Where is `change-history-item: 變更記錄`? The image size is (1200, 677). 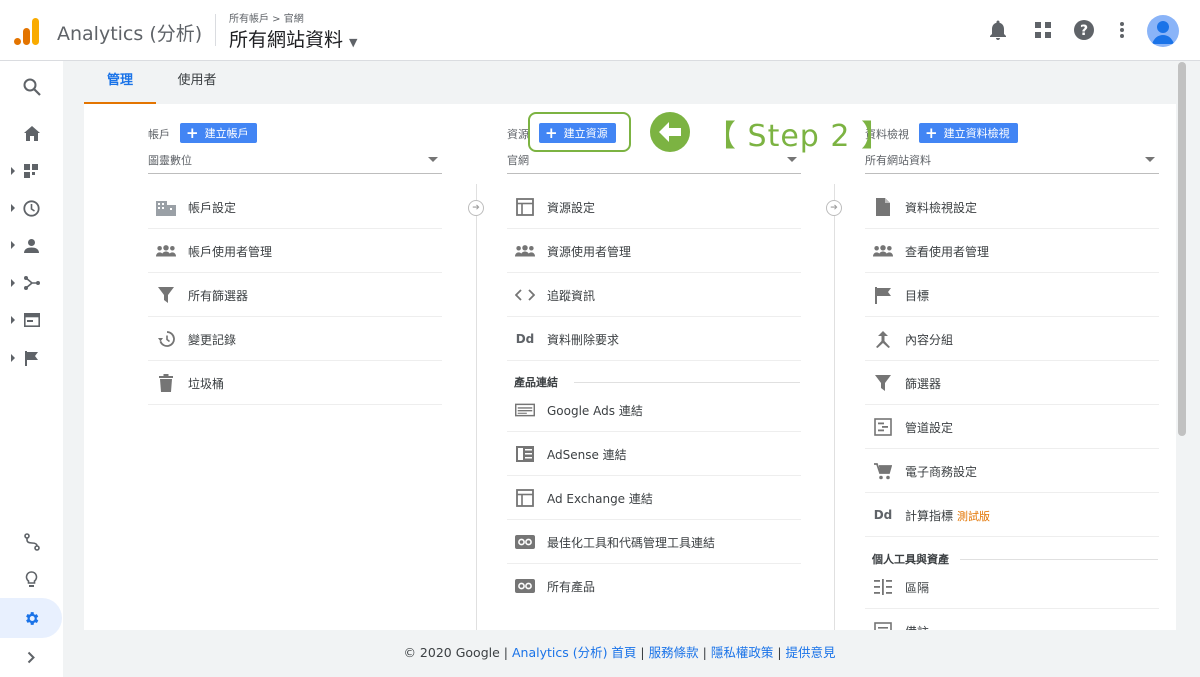
change-history-item: 變更記錄 is located at coordinates (295, 339).